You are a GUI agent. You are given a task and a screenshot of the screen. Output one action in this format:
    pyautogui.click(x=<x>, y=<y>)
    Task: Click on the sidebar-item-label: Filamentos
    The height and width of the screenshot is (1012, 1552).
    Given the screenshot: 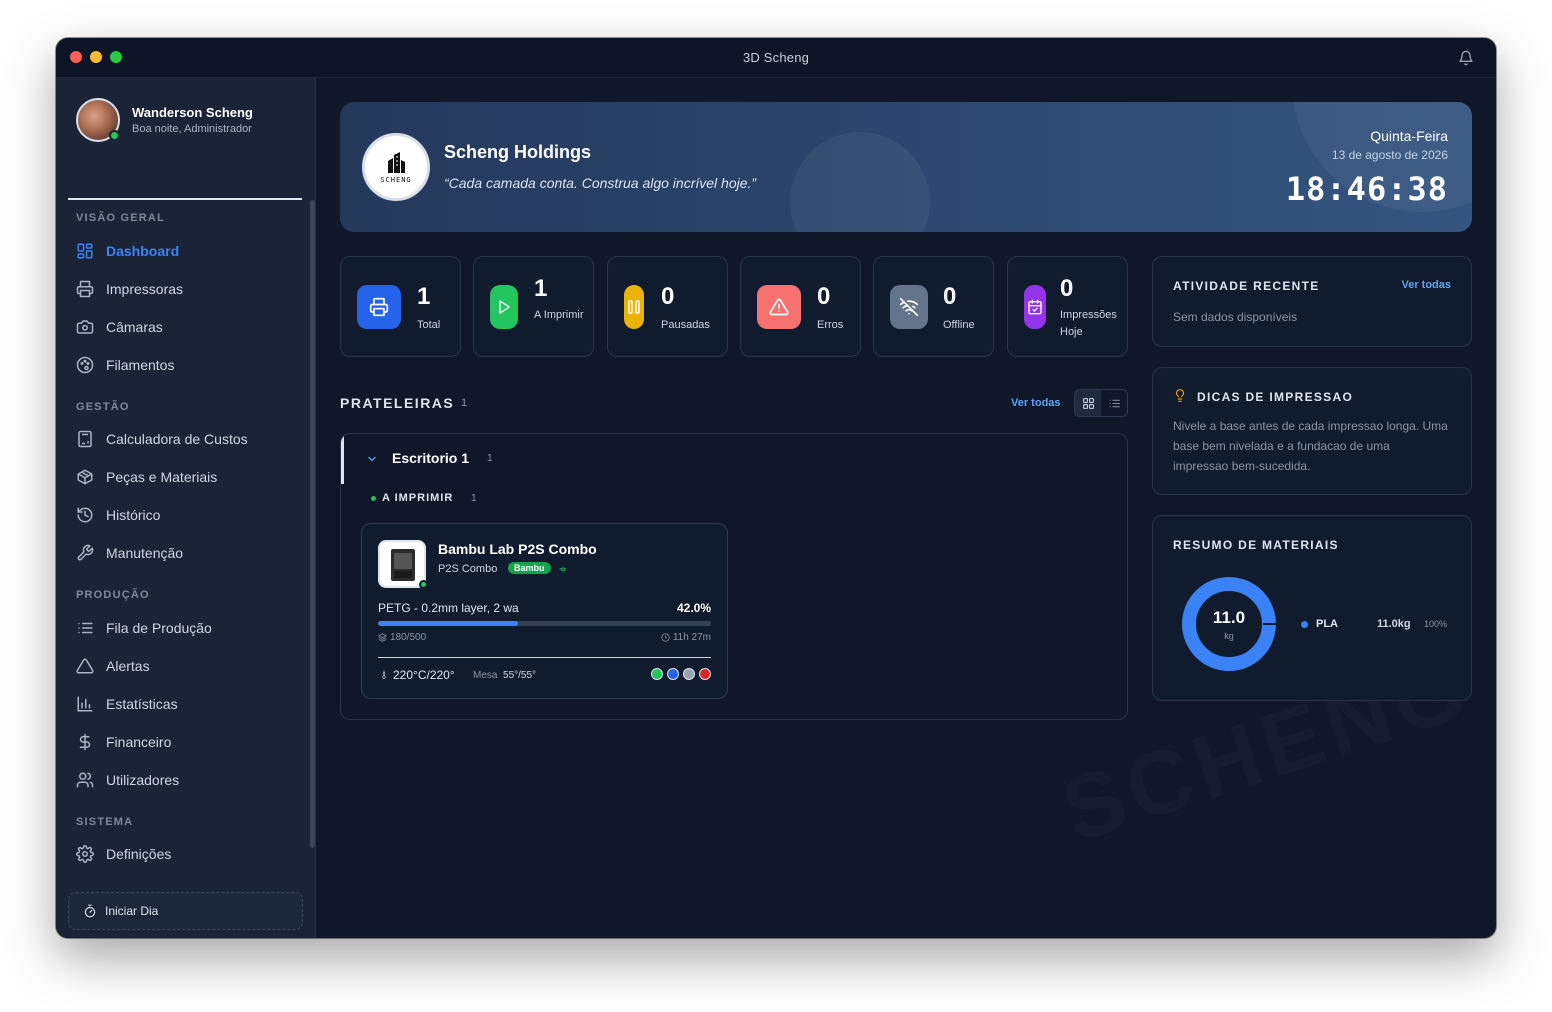 What is the action you would take?
    pyautogui.click(x=140, y=365)
    